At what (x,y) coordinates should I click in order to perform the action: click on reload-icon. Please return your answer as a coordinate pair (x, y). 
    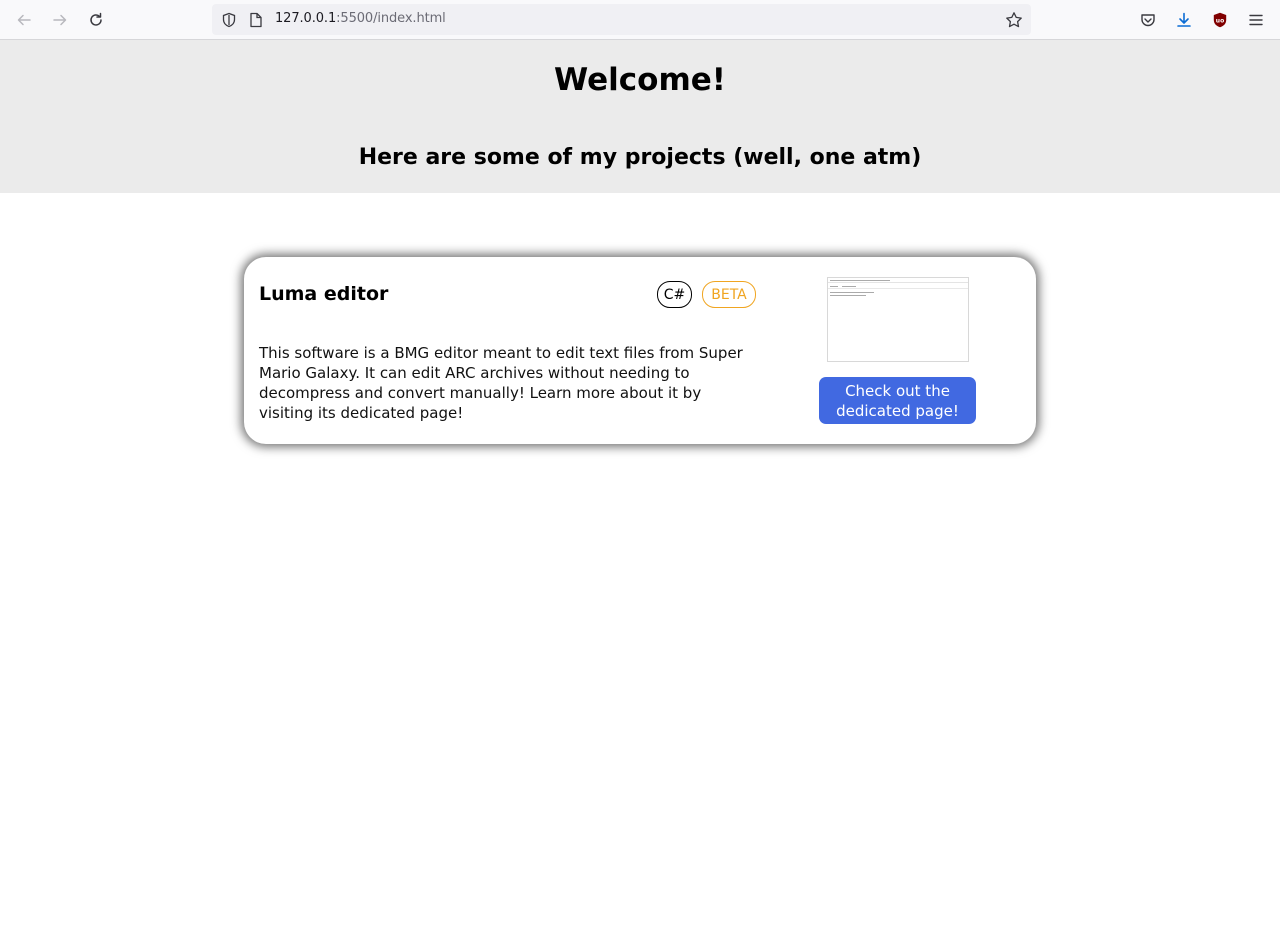
    Looking at the image, I should click on (96, 20).